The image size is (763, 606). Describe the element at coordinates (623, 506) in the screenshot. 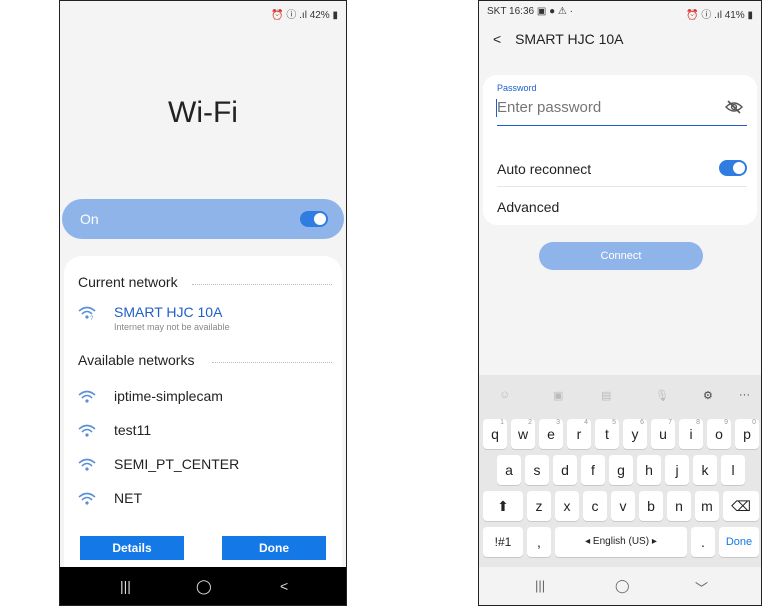

I see `key-v: v` at that location.